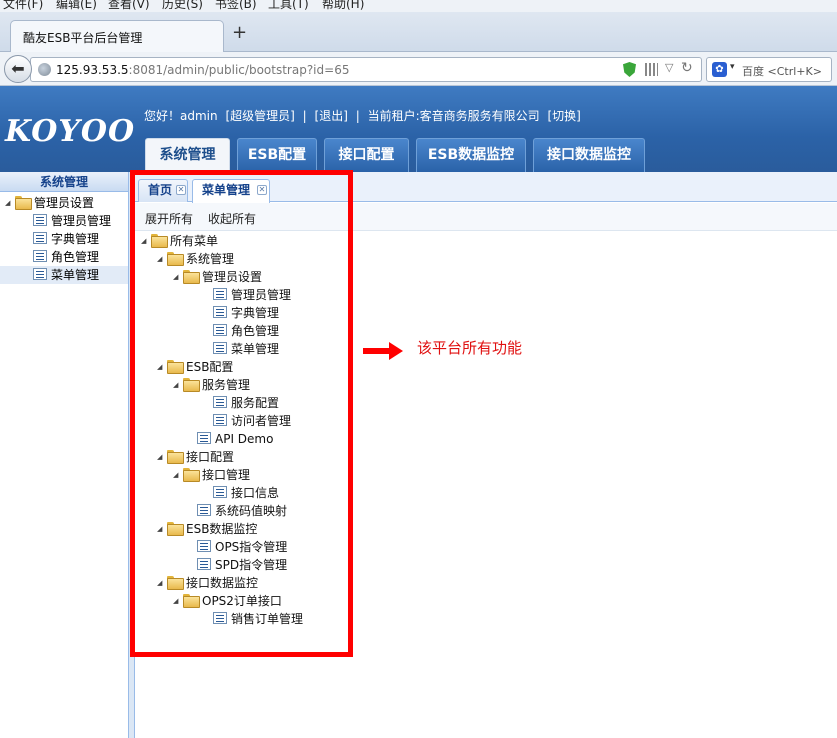 The image size is (837, 738). Describe the element at coordinates (75, 275) in the screenshot. I see `left-tree-label: 菜单管理` at that location.